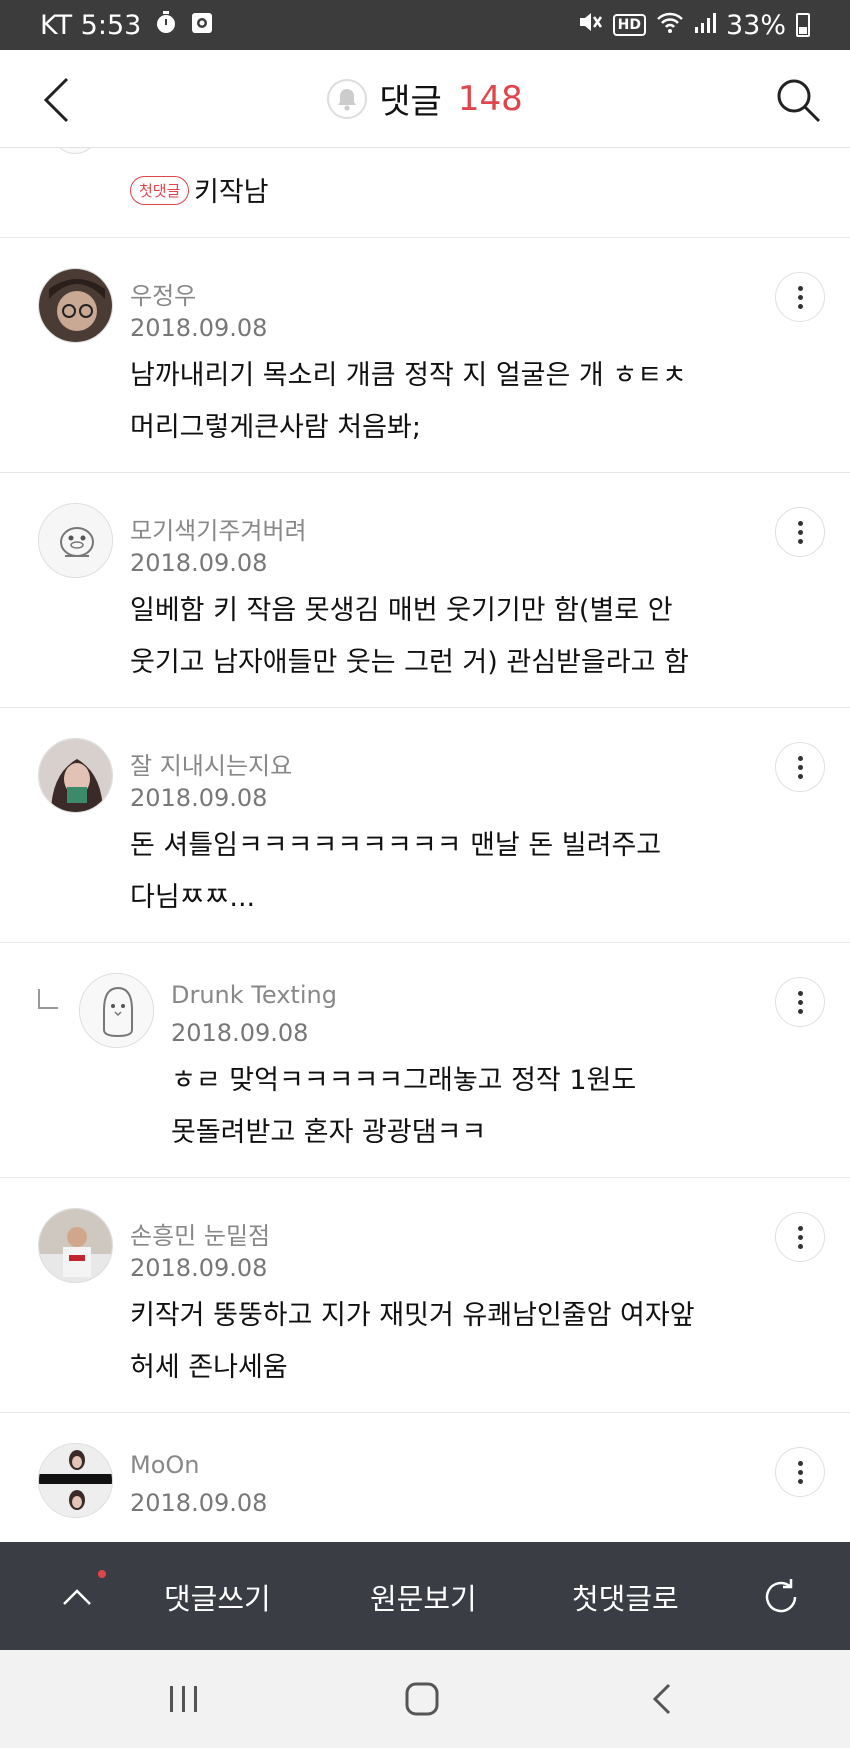  What do you see at coordinates (670, 25) in the screenshot?
I see `wifi-icon` at bounding box center [670, 25].